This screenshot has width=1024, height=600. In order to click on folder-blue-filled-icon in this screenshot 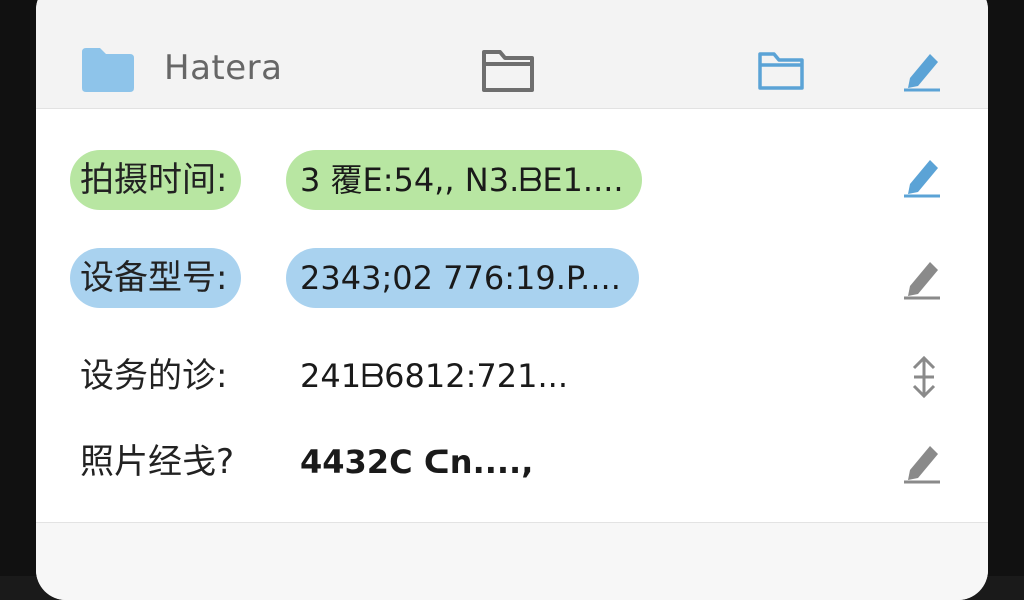, I will do `click(108, 68)`.